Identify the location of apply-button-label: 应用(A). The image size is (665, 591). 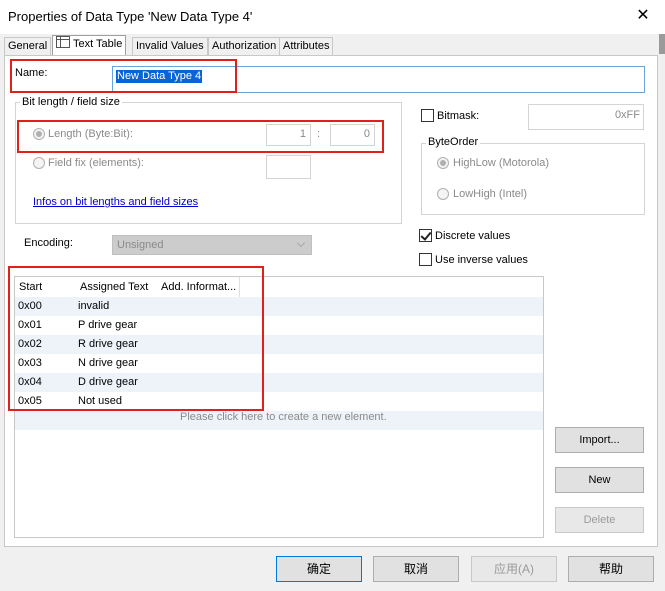
(514, 569).